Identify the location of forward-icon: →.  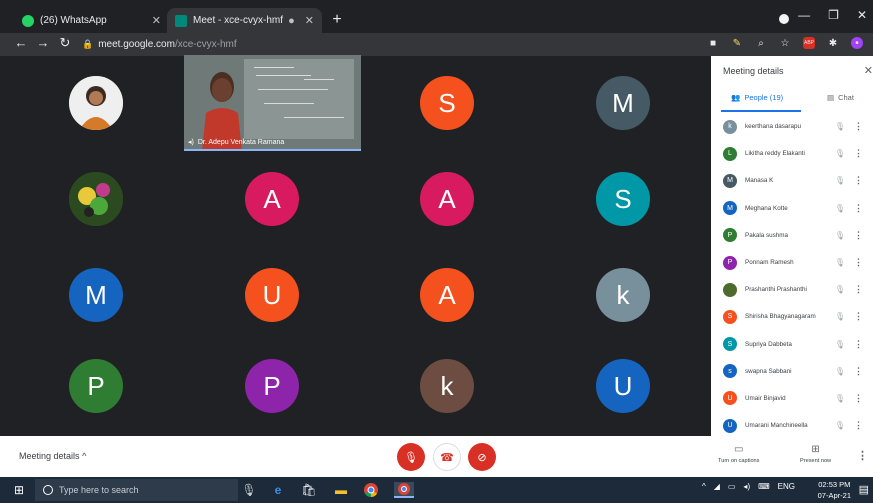
(43, 42).